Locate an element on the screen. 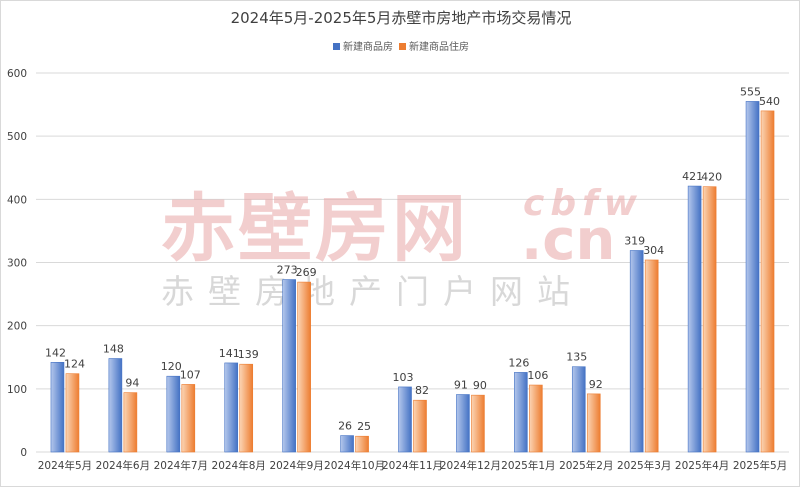 This screenshot has width=800, height=488. data-label-new-residential: 139 is located at coordinates (248, 354).